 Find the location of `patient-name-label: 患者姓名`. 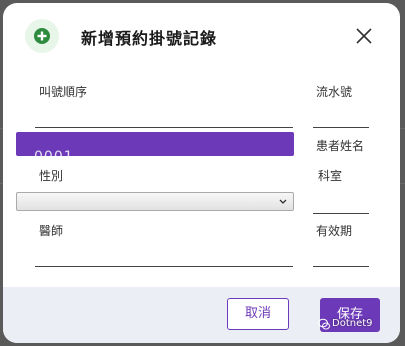

patient-name-label: 患者姓名 is located at coordinates (340, 146).